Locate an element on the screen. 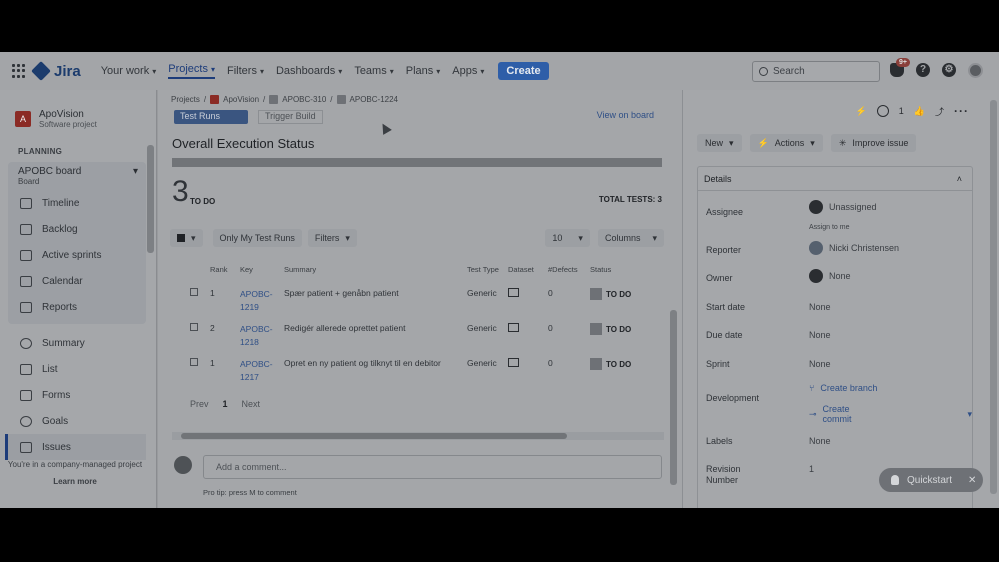 This screenshot has width=999, height=562. improve-issue-button: ✳ Improve issue is located at coordinates (873, 143).